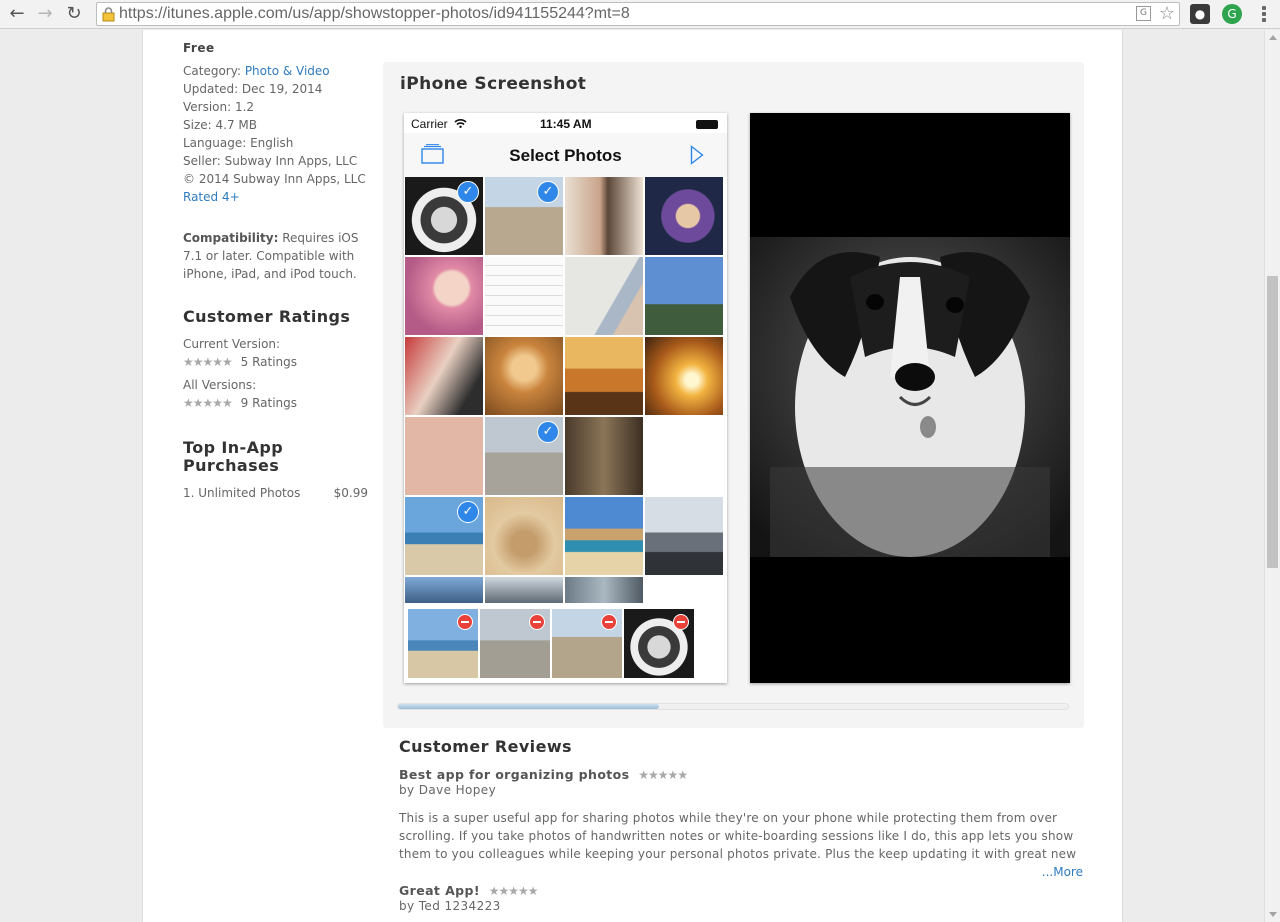 Image resolution: width=1280 pixels, height=922 pixels. Describe the element at coordinates (1273, 37) in the screenshot. I see `scroll-up-arrow-icon` at that location.